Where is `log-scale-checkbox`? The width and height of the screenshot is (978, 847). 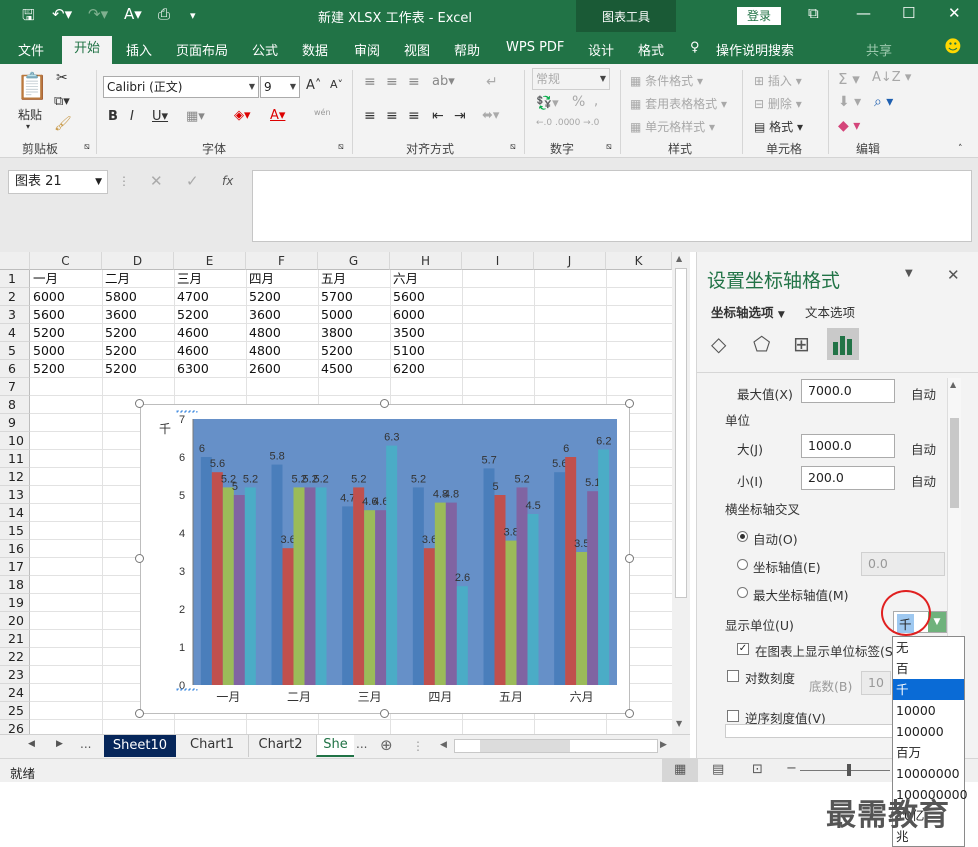
log-scale-checkbox is located at coordinates (733, 676).